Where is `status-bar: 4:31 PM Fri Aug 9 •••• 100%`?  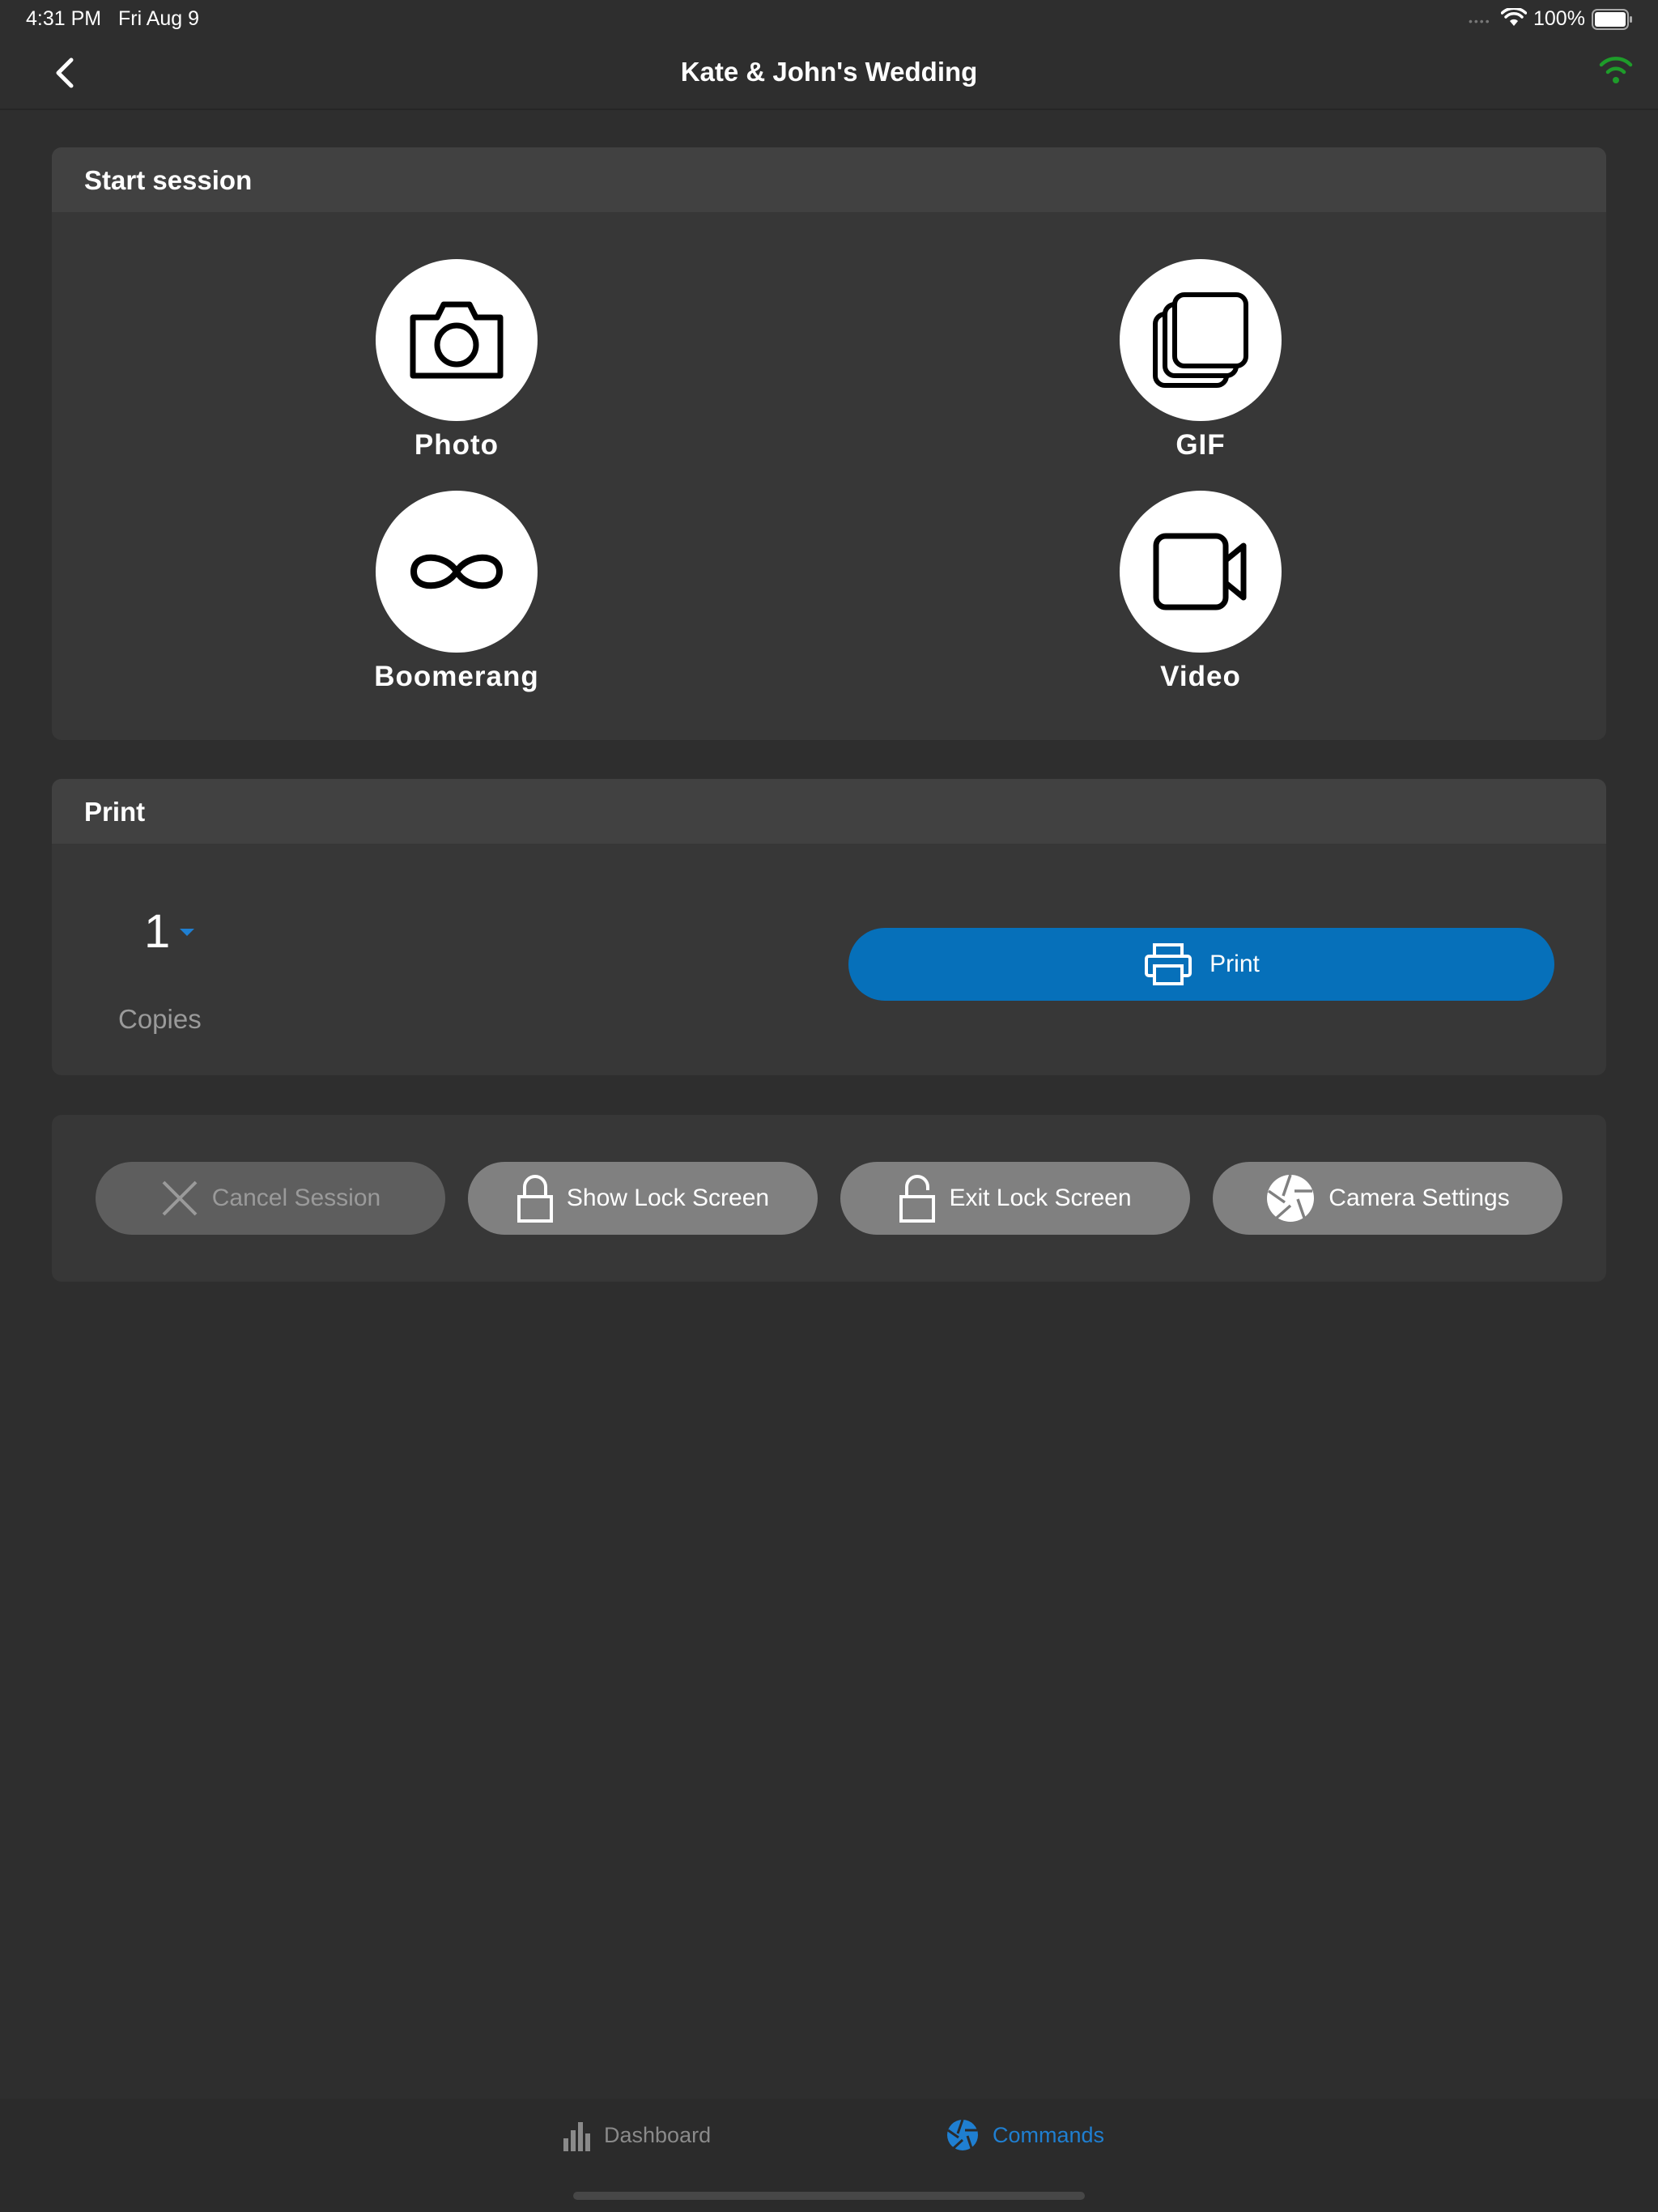
status-bar: 4:31 PM Fri Aug 9 •••• 100% is located at coordinates (829, 19).